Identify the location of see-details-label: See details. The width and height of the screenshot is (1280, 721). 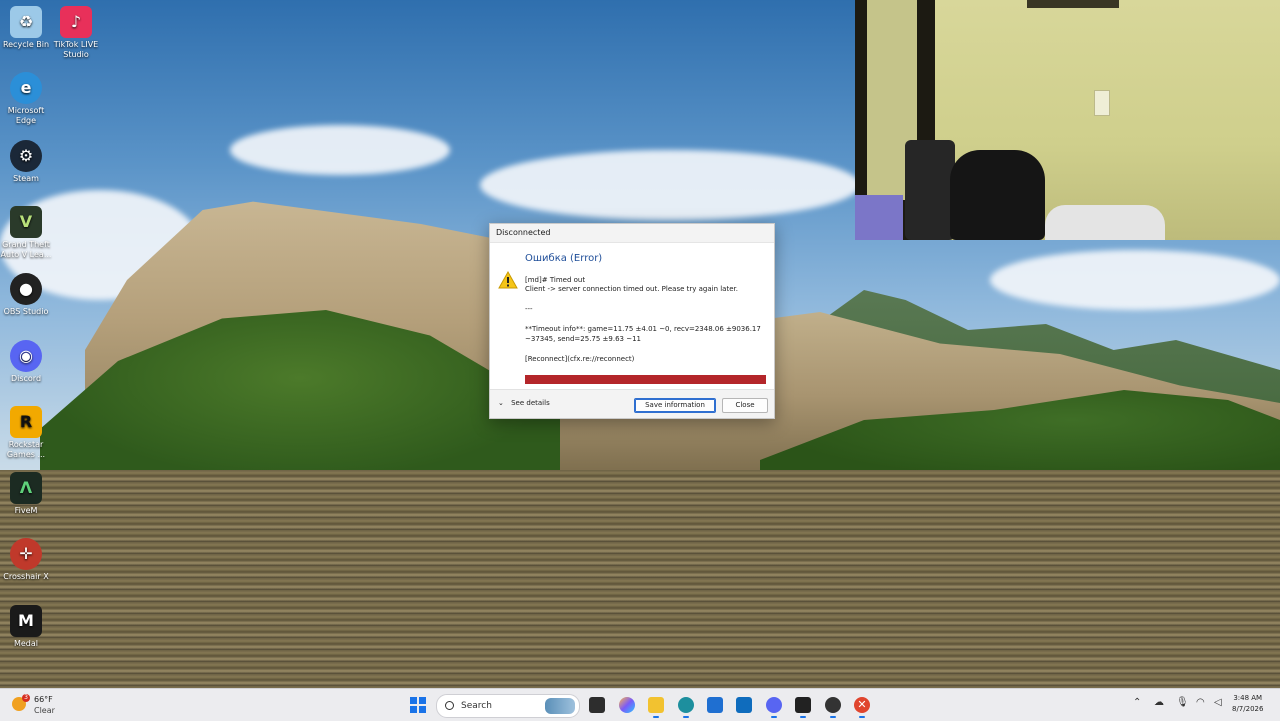
(530, 403).